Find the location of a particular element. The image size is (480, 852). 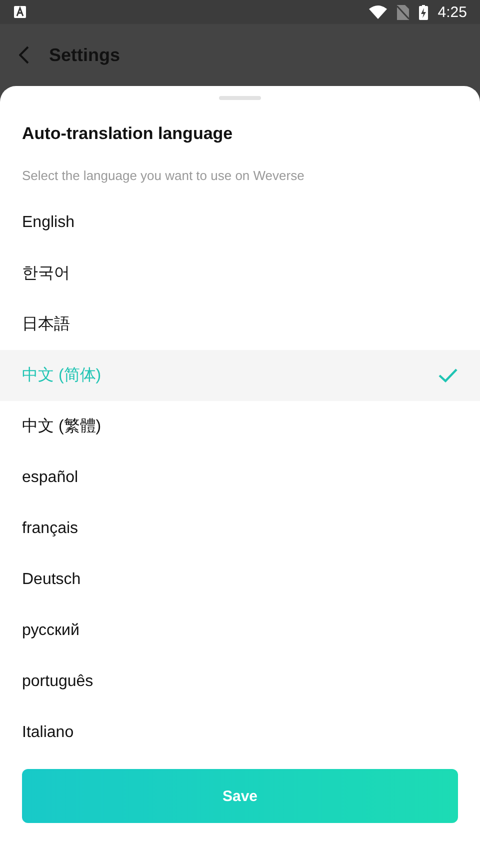

back-icon is located at coordinates (24, 55).